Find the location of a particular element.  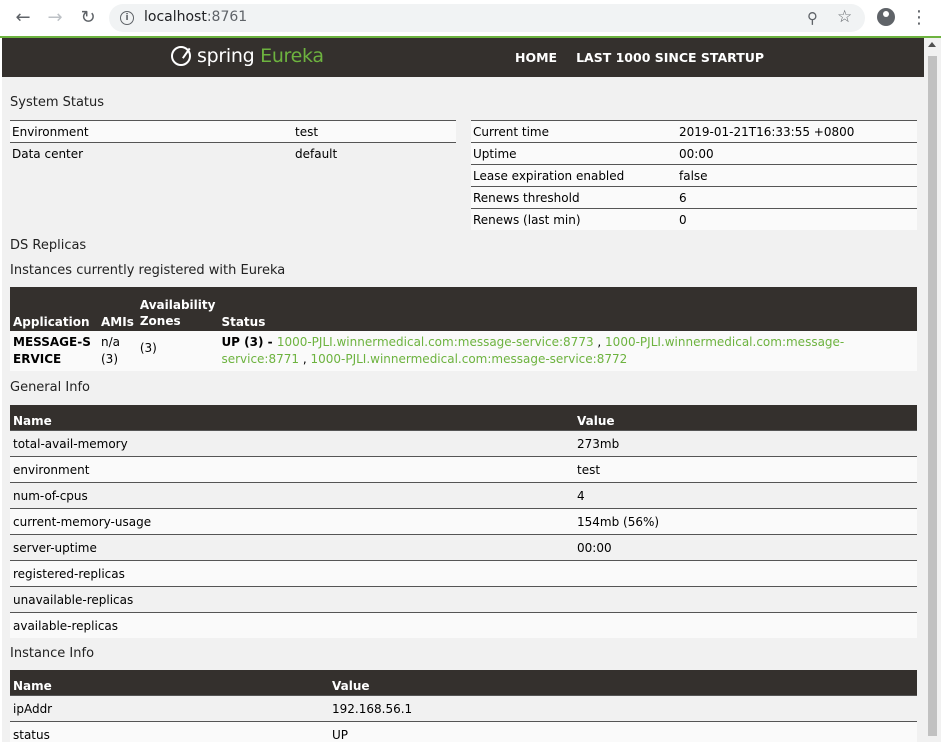

url-port: :8761 is located at coordinates (227, 17).